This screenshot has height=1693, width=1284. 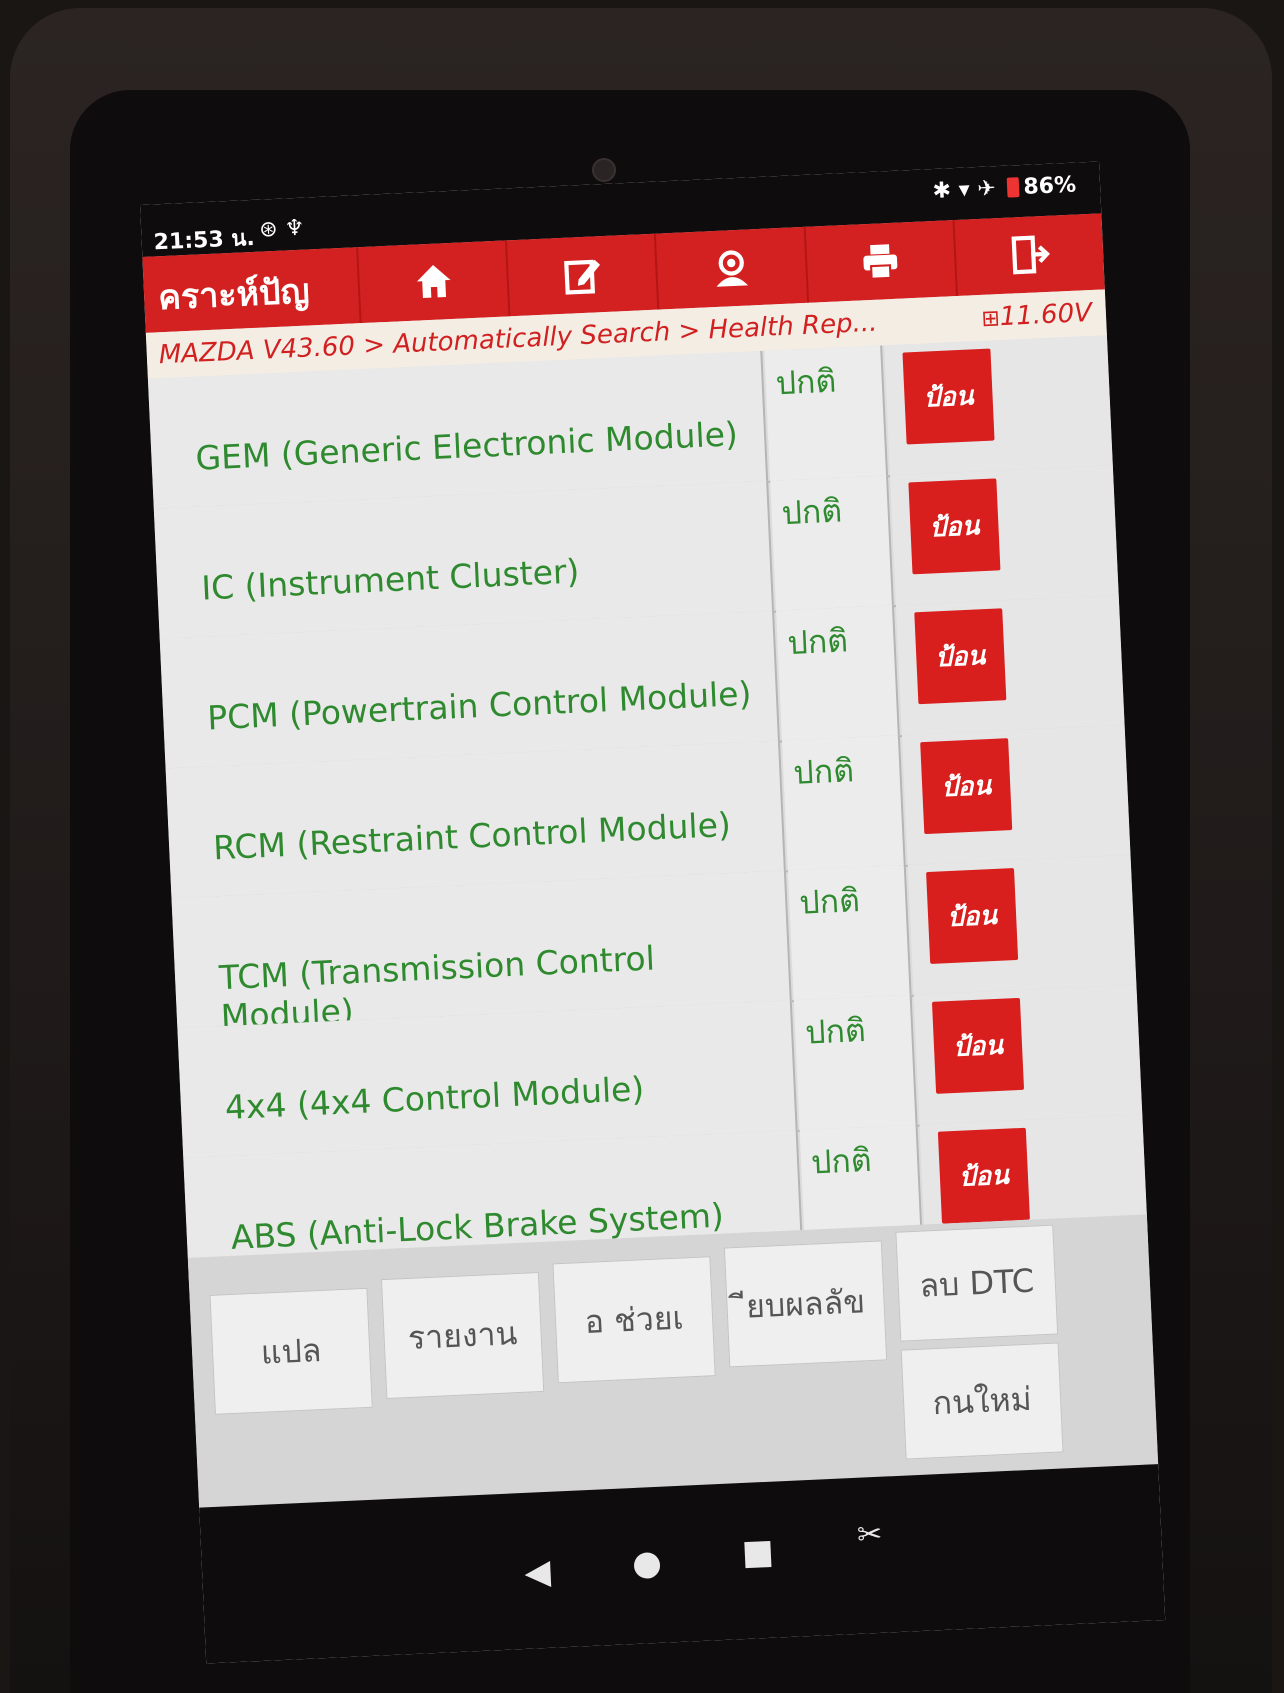 What do you see at coordinates (1049, 186) in the screenshot?
I see `battery-percent: 86%` at bounding box center [1049, 186].